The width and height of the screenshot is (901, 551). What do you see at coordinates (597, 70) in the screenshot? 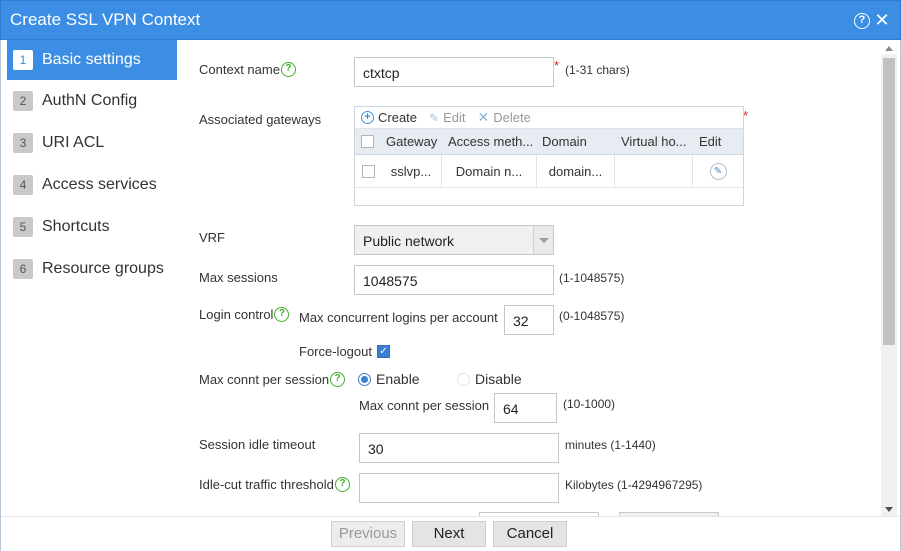
I see `context-name-hint: (1-31 chars)` at bounding box center [597, 70].